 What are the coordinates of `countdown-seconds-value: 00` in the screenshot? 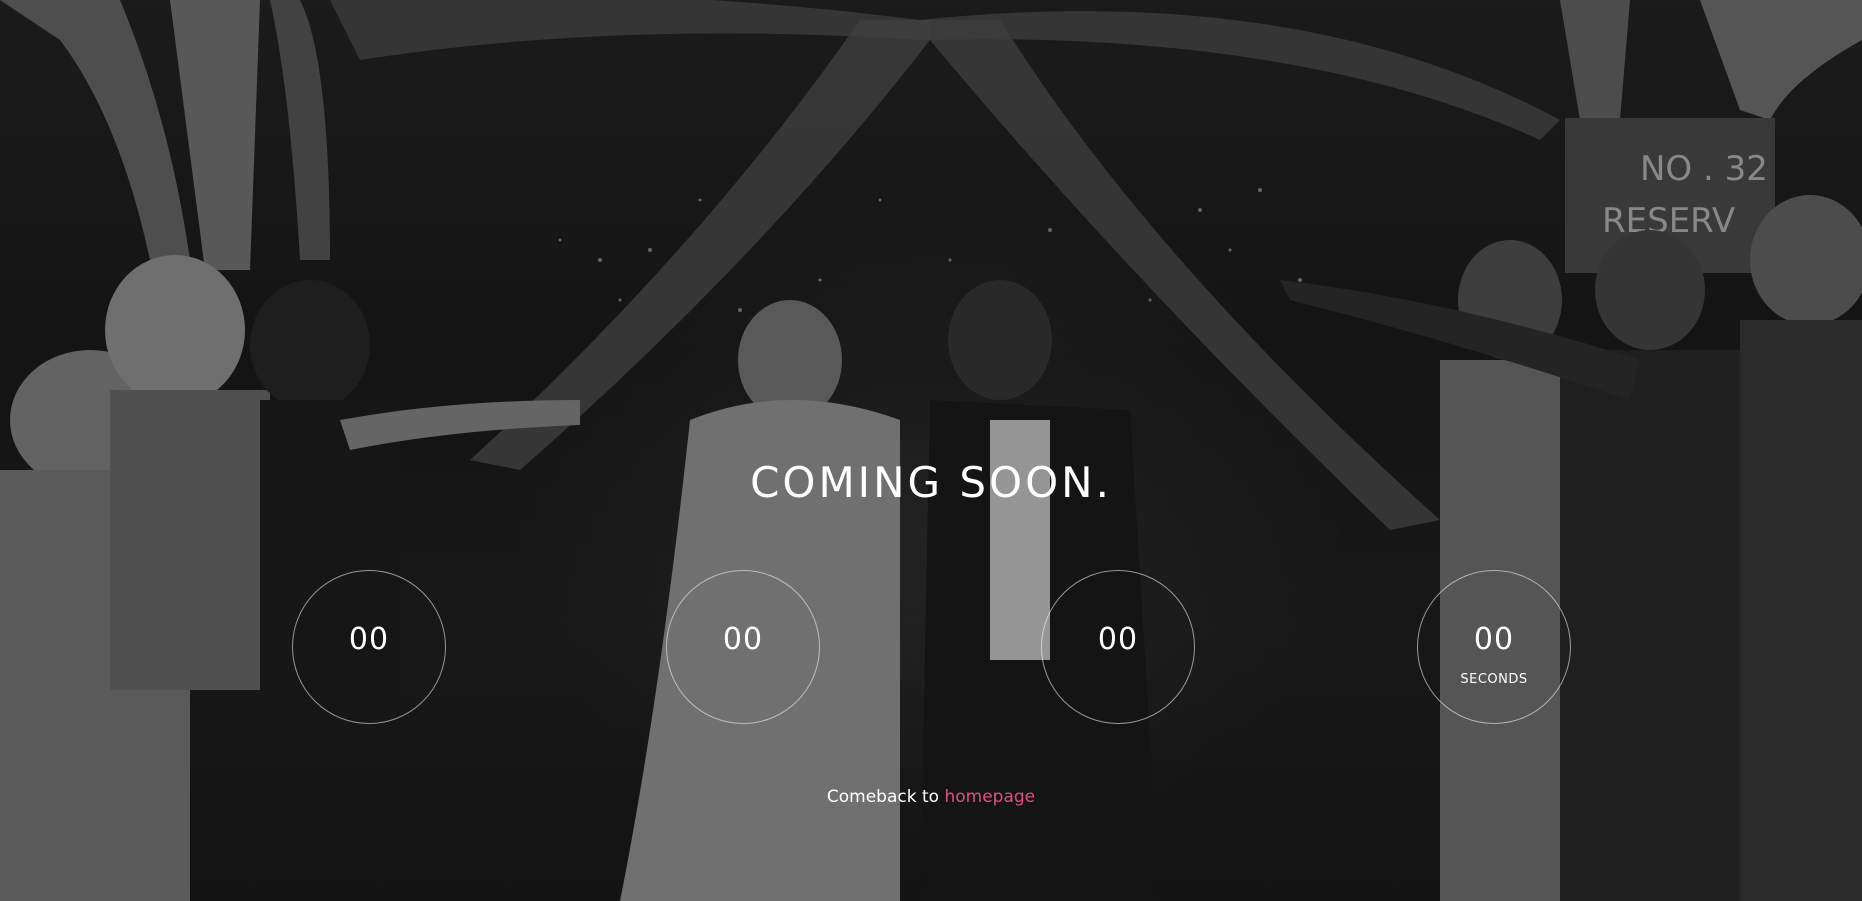 It's located at (1494, 639).